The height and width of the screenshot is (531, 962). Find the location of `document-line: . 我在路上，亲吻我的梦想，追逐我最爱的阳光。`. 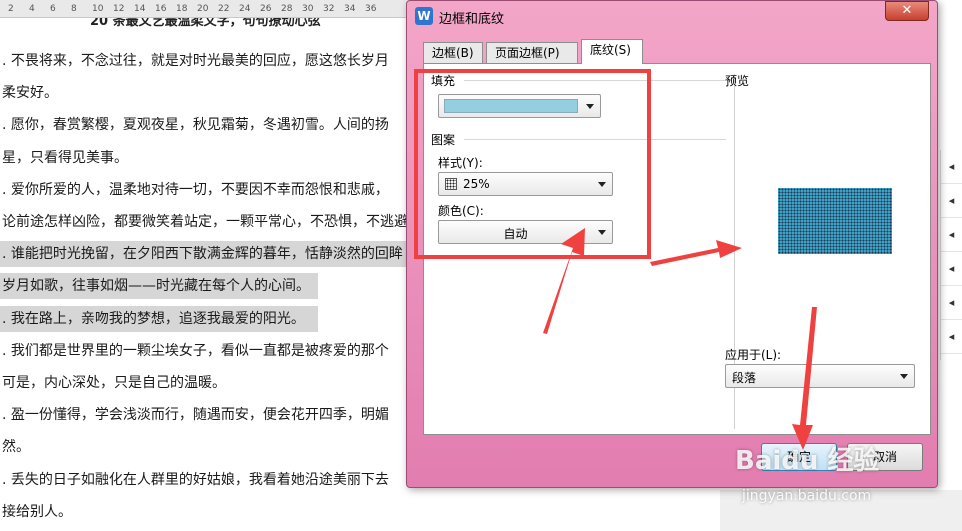

document-line: . 我在路上，亲吻我的梦想，追逐我最爱的阳光。 is located at coordinates (159, 318).